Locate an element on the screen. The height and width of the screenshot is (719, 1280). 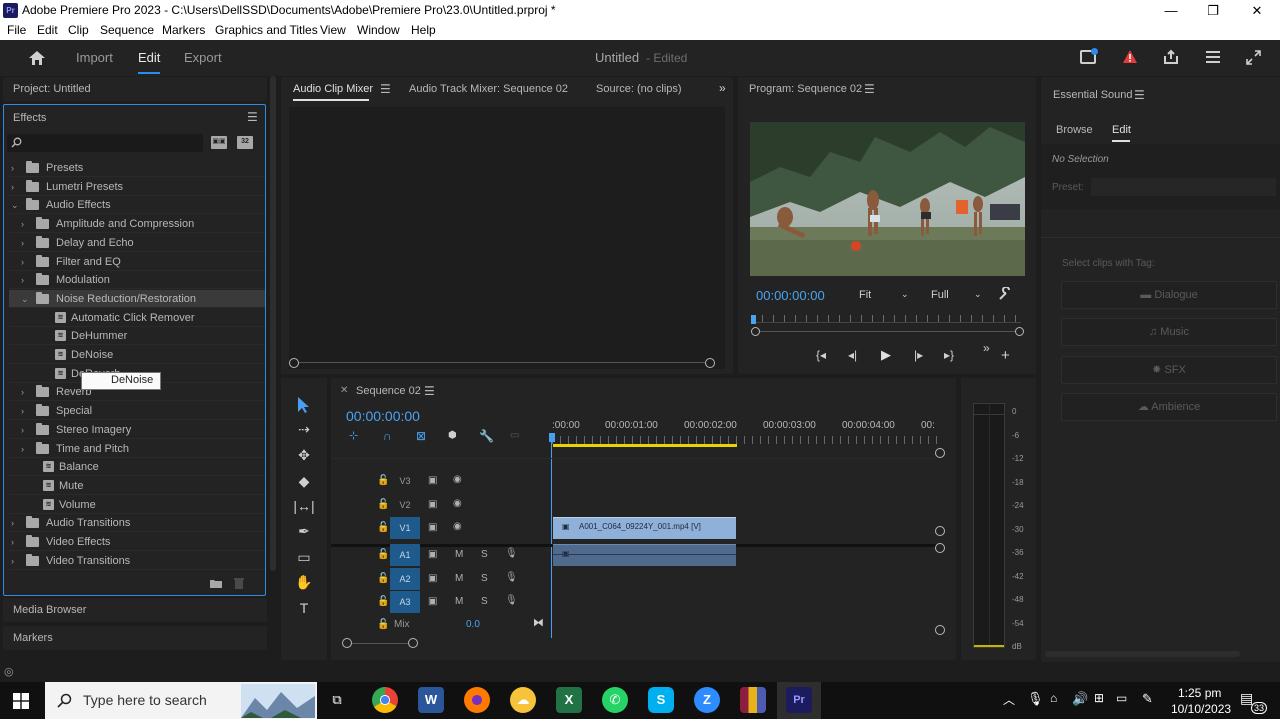
markers-tab: Markers is located at coordinates (135, 638).